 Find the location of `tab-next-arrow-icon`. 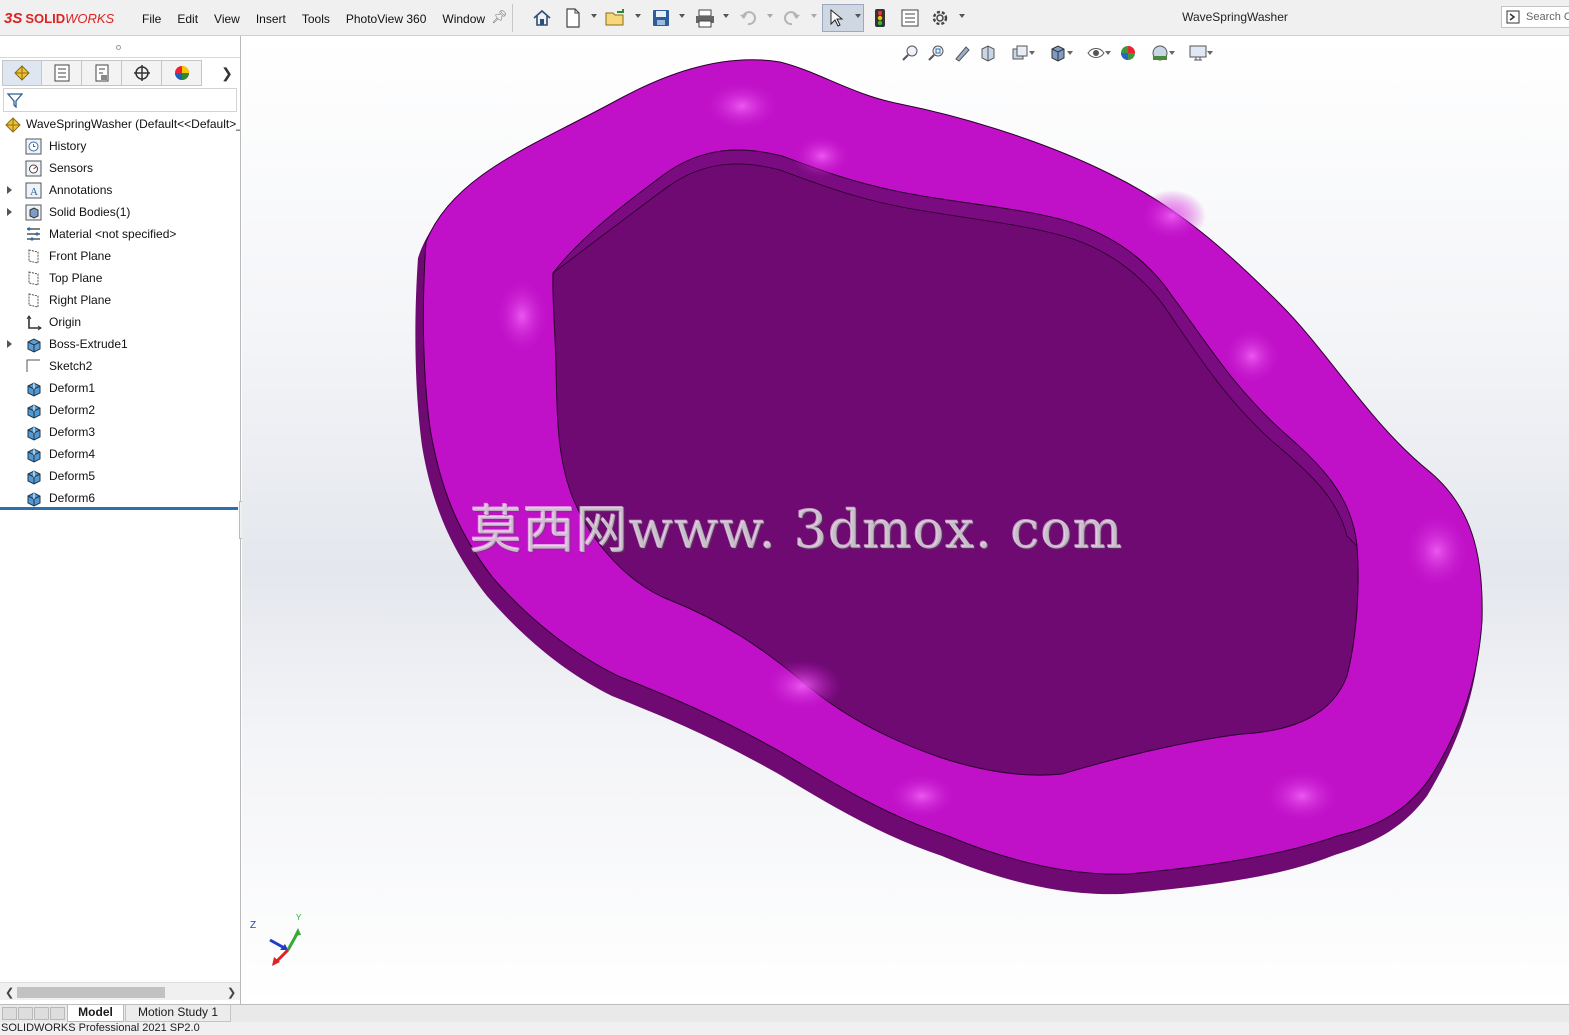

tab-next-arrow-icon is located at coordinates (41, 1013).